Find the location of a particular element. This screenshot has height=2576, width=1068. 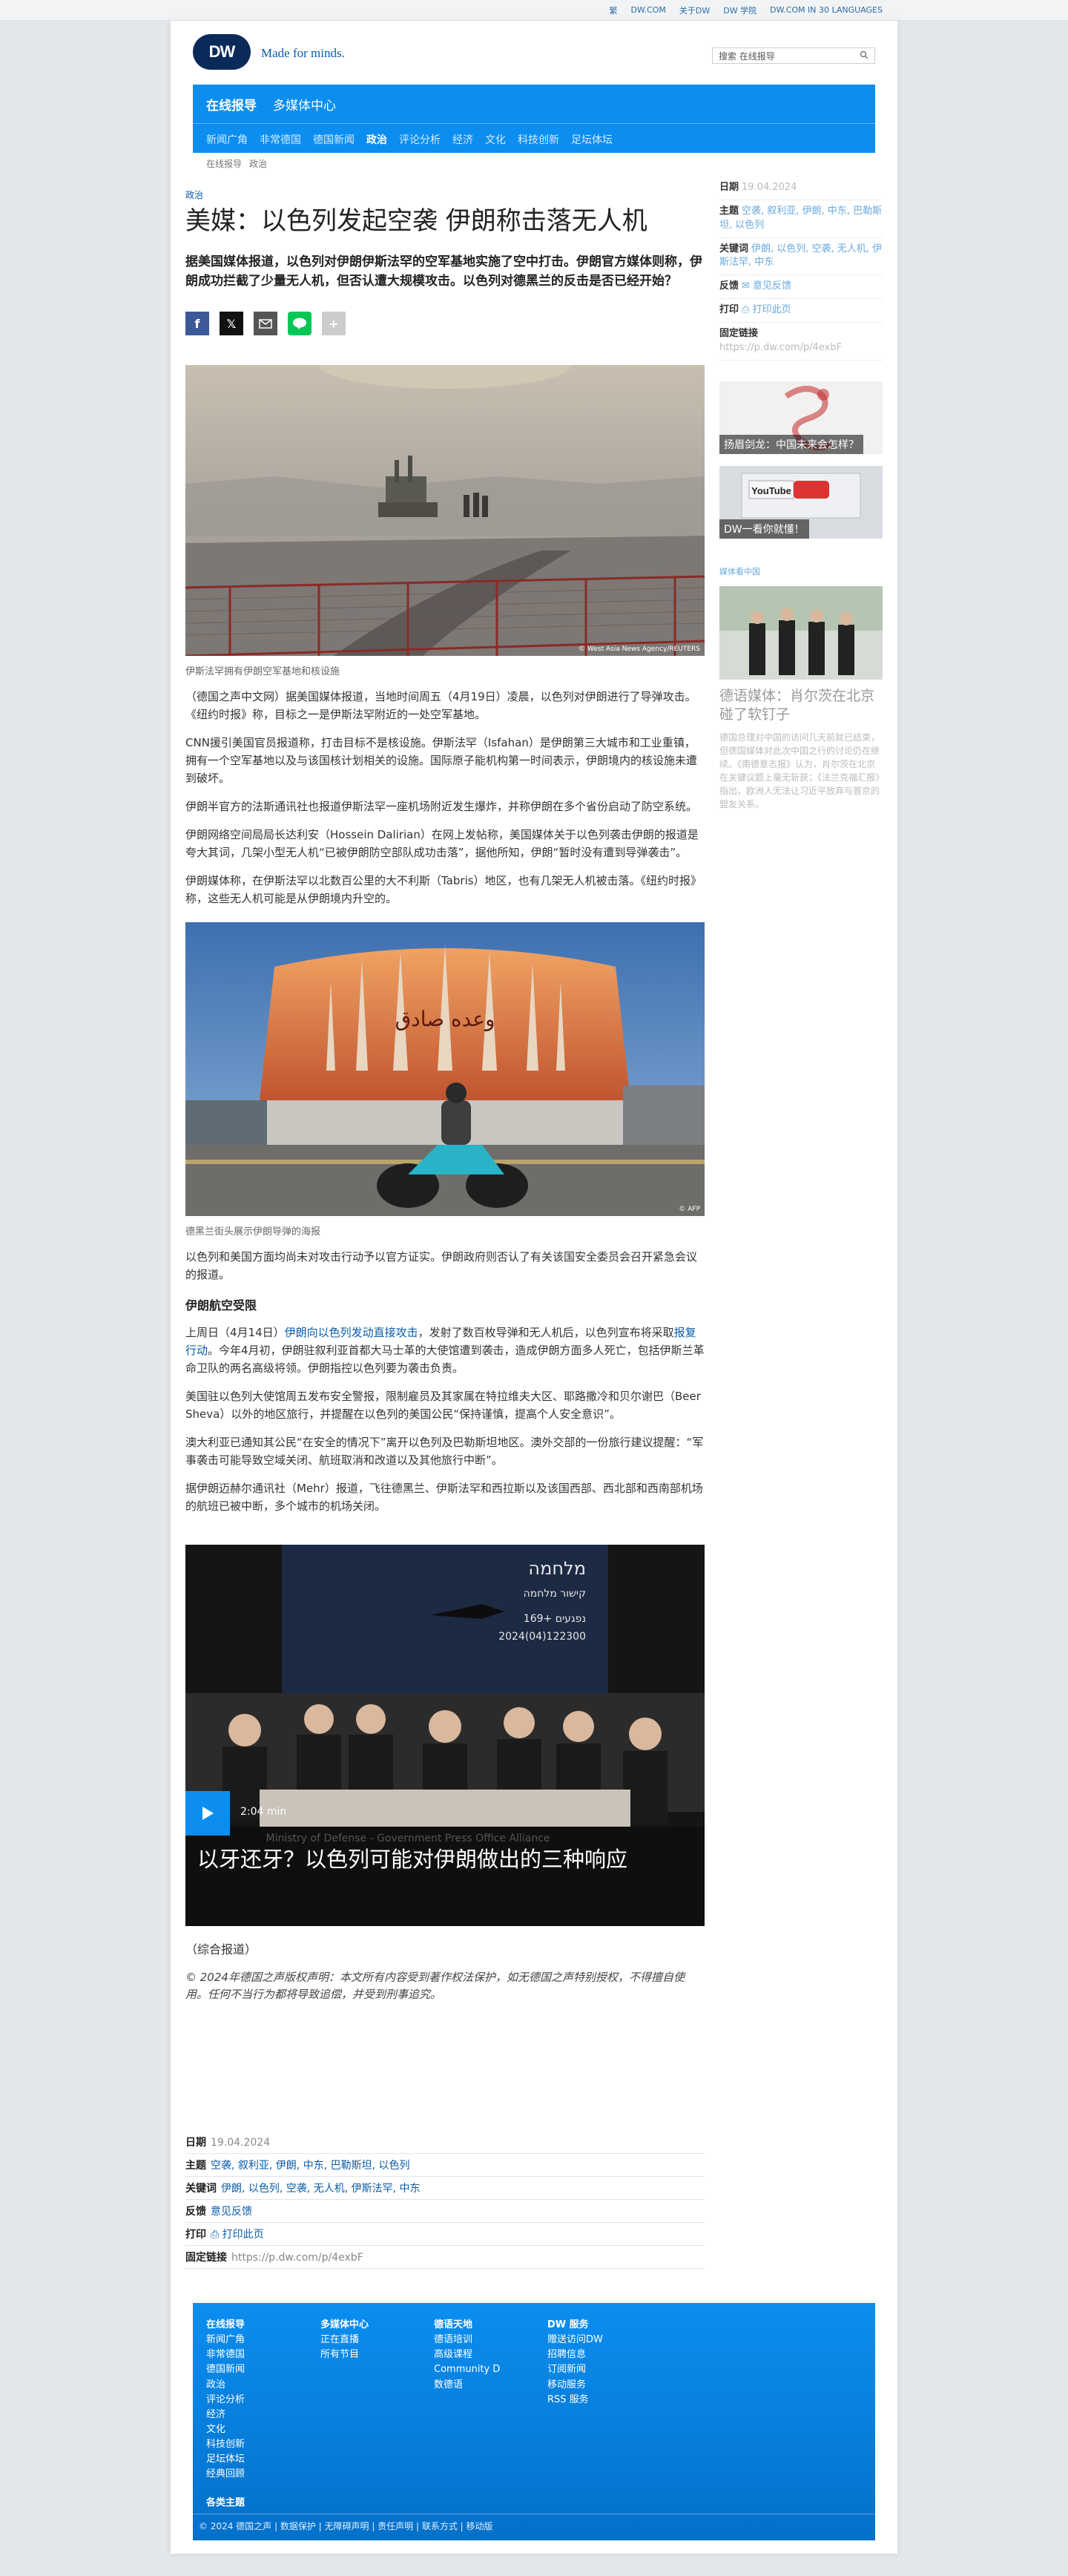

footer-link: 德国新闻 is located at coordinates (225, 2369).